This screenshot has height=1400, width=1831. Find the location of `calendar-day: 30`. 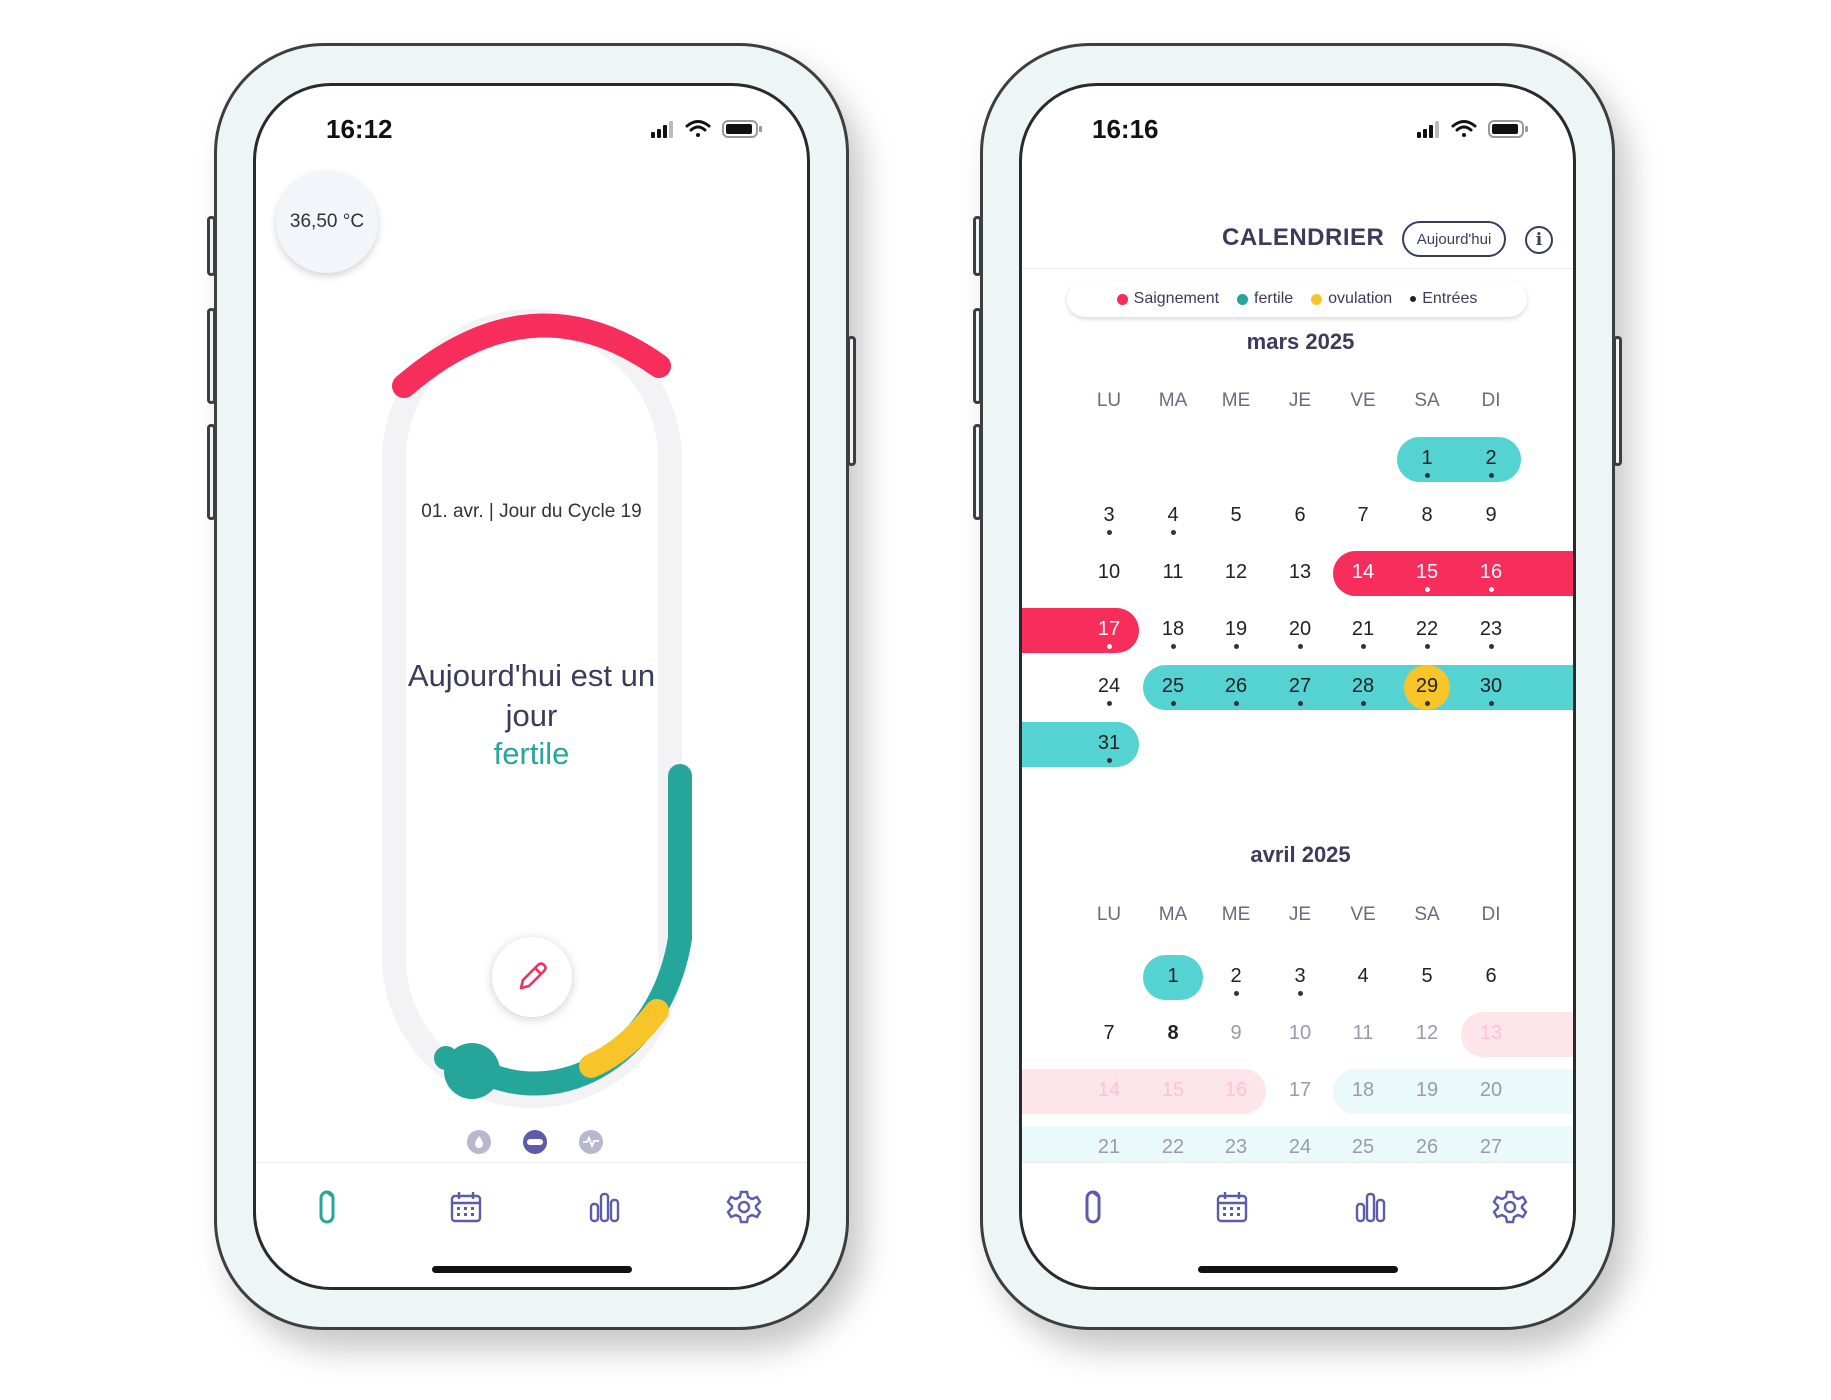

calendar-day: 30 is located at coordinates (1491, 687).